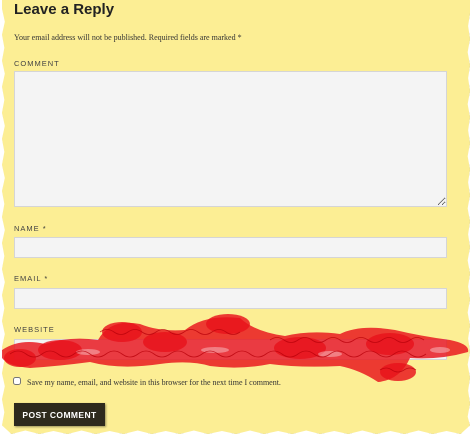 The height and width of the screenshot is (437, 474). Describe the element at coordinates (239, 37) in the screenshot. I see `required-mark: *` at that location.